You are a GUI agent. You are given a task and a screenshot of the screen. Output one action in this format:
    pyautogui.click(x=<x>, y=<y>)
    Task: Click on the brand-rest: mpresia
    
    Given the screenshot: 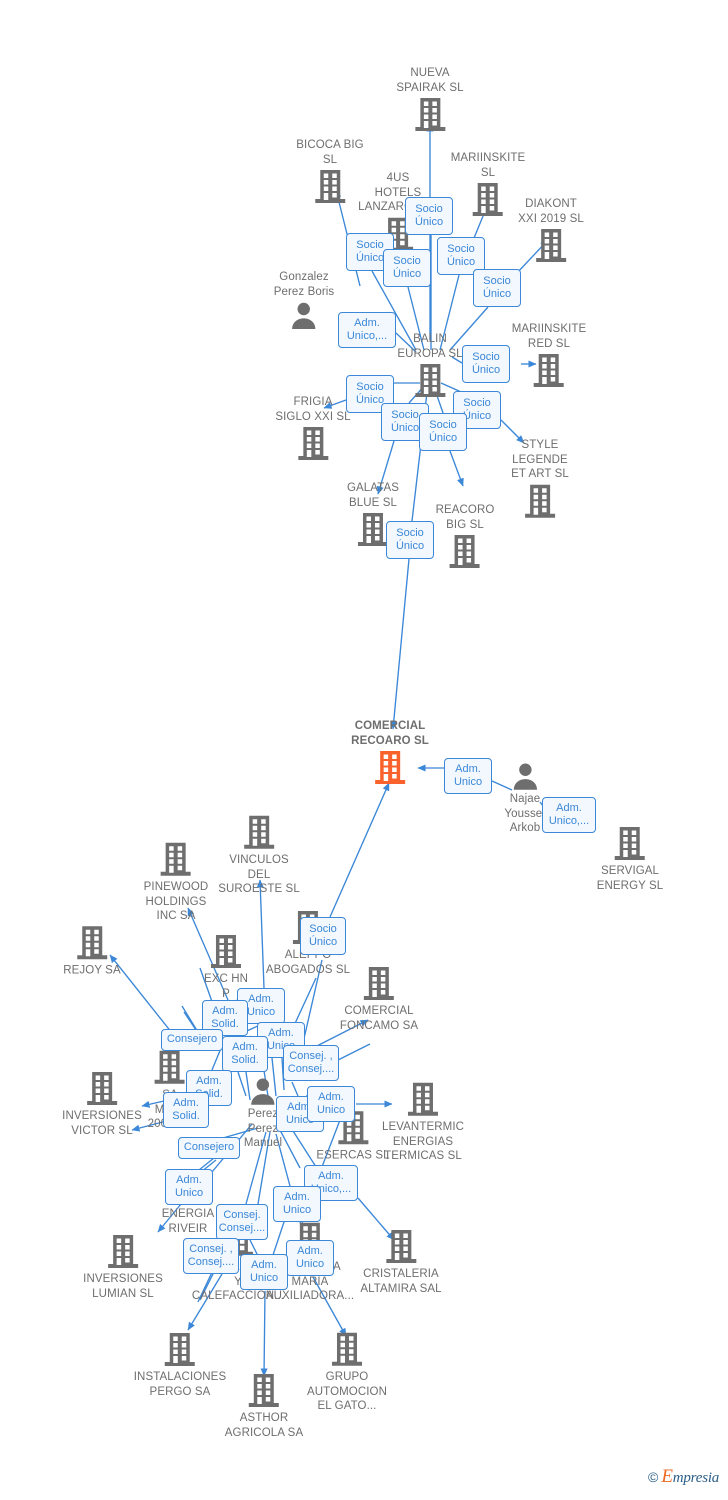 What is the action you would take?
    pyautogui.click(x=696, y=1478)
    